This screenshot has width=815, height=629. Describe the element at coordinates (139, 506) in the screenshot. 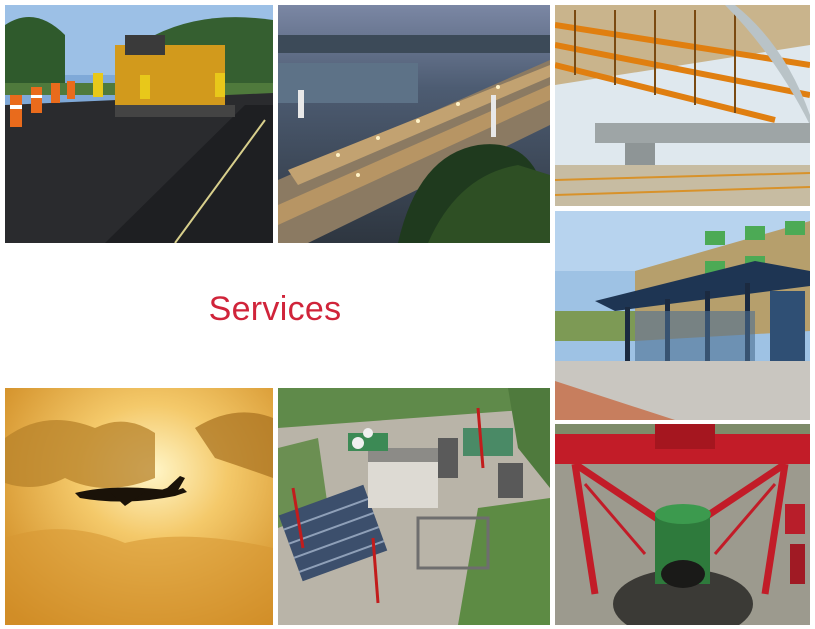

I see `airplane-sunset-photo` at that location.